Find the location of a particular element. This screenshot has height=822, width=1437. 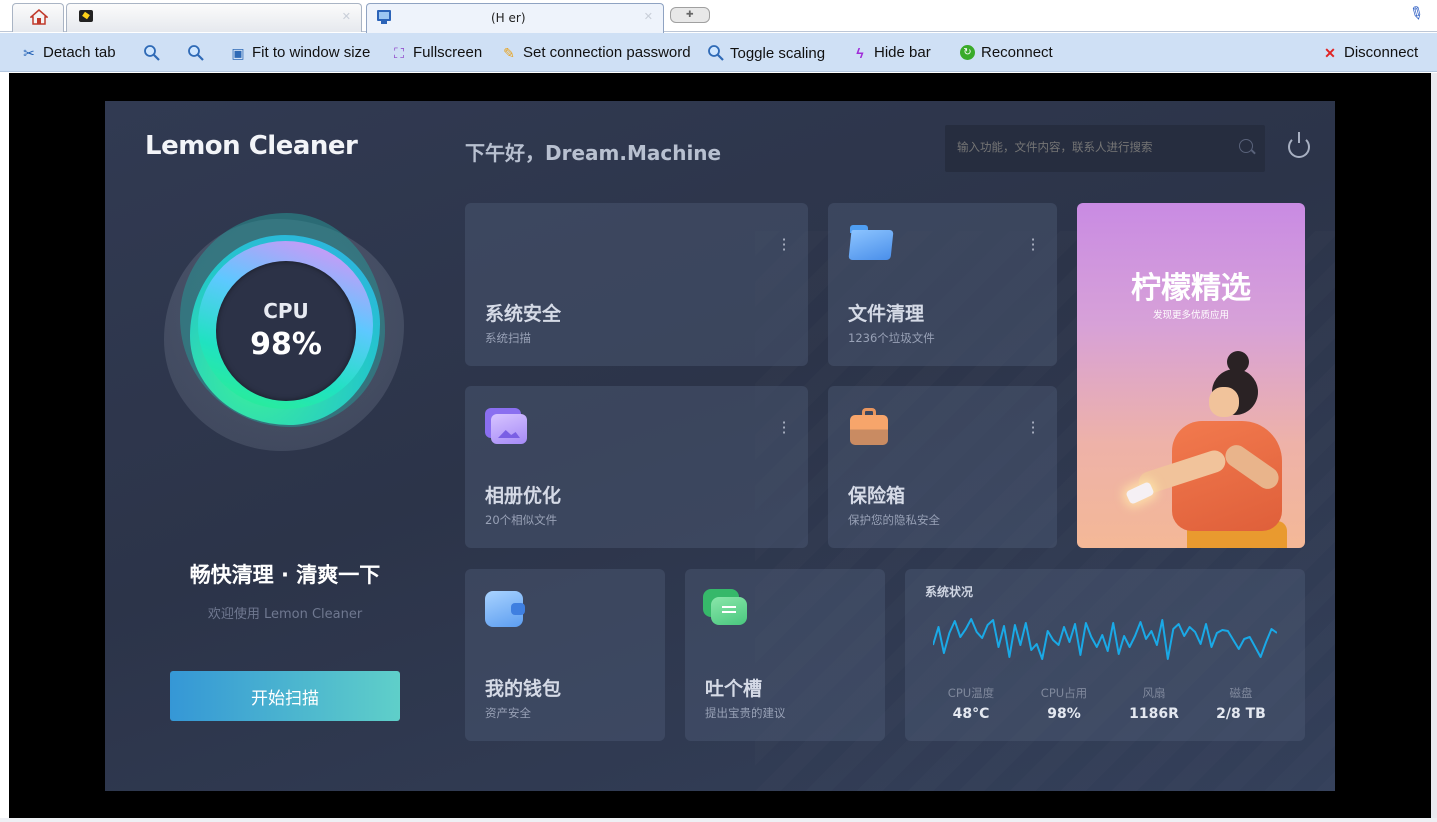

card-safe-box: · · · 保险箱 保护您的隐私安全 is located at coordinates (942, 467).